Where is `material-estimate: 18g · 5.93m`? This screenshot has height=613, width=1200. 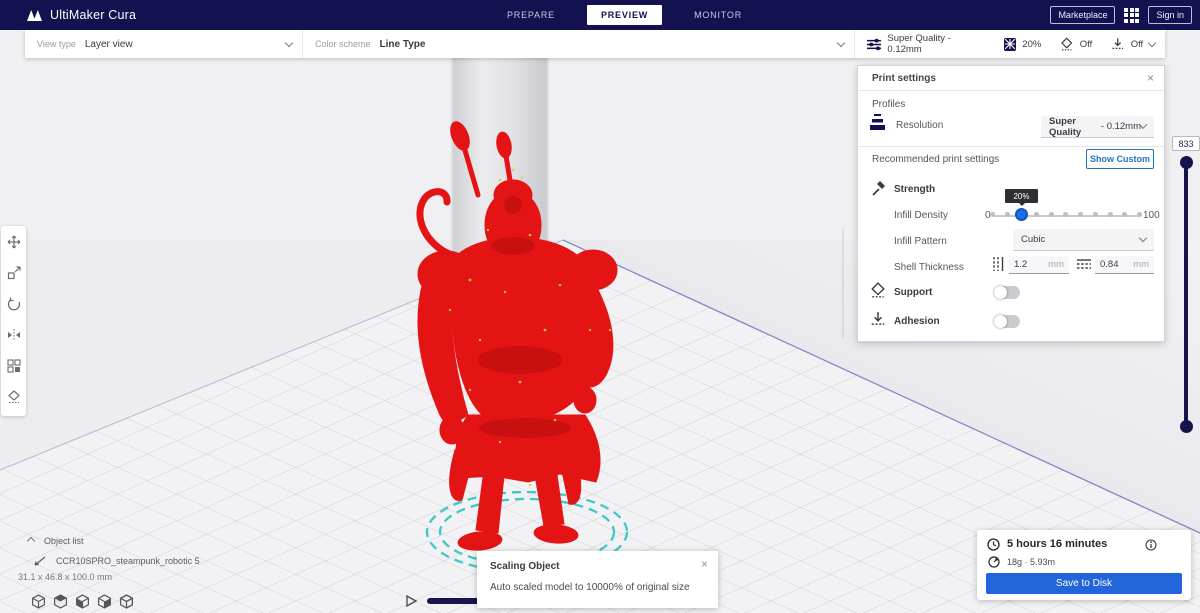 material-estimate: 18g · 5.93m is located at coordinates (1031, 562).